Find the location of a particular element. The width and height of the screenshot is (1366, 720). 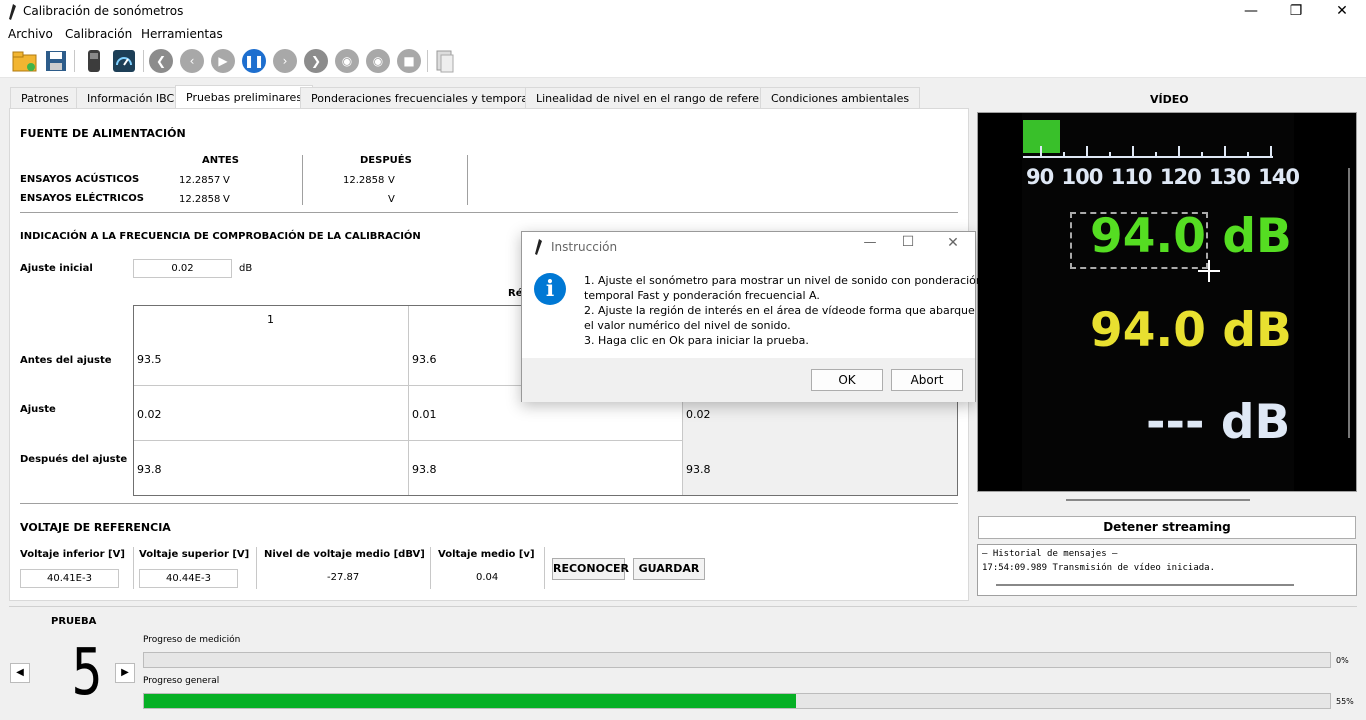

video-hscroll is located at coordinates (1158, 500).